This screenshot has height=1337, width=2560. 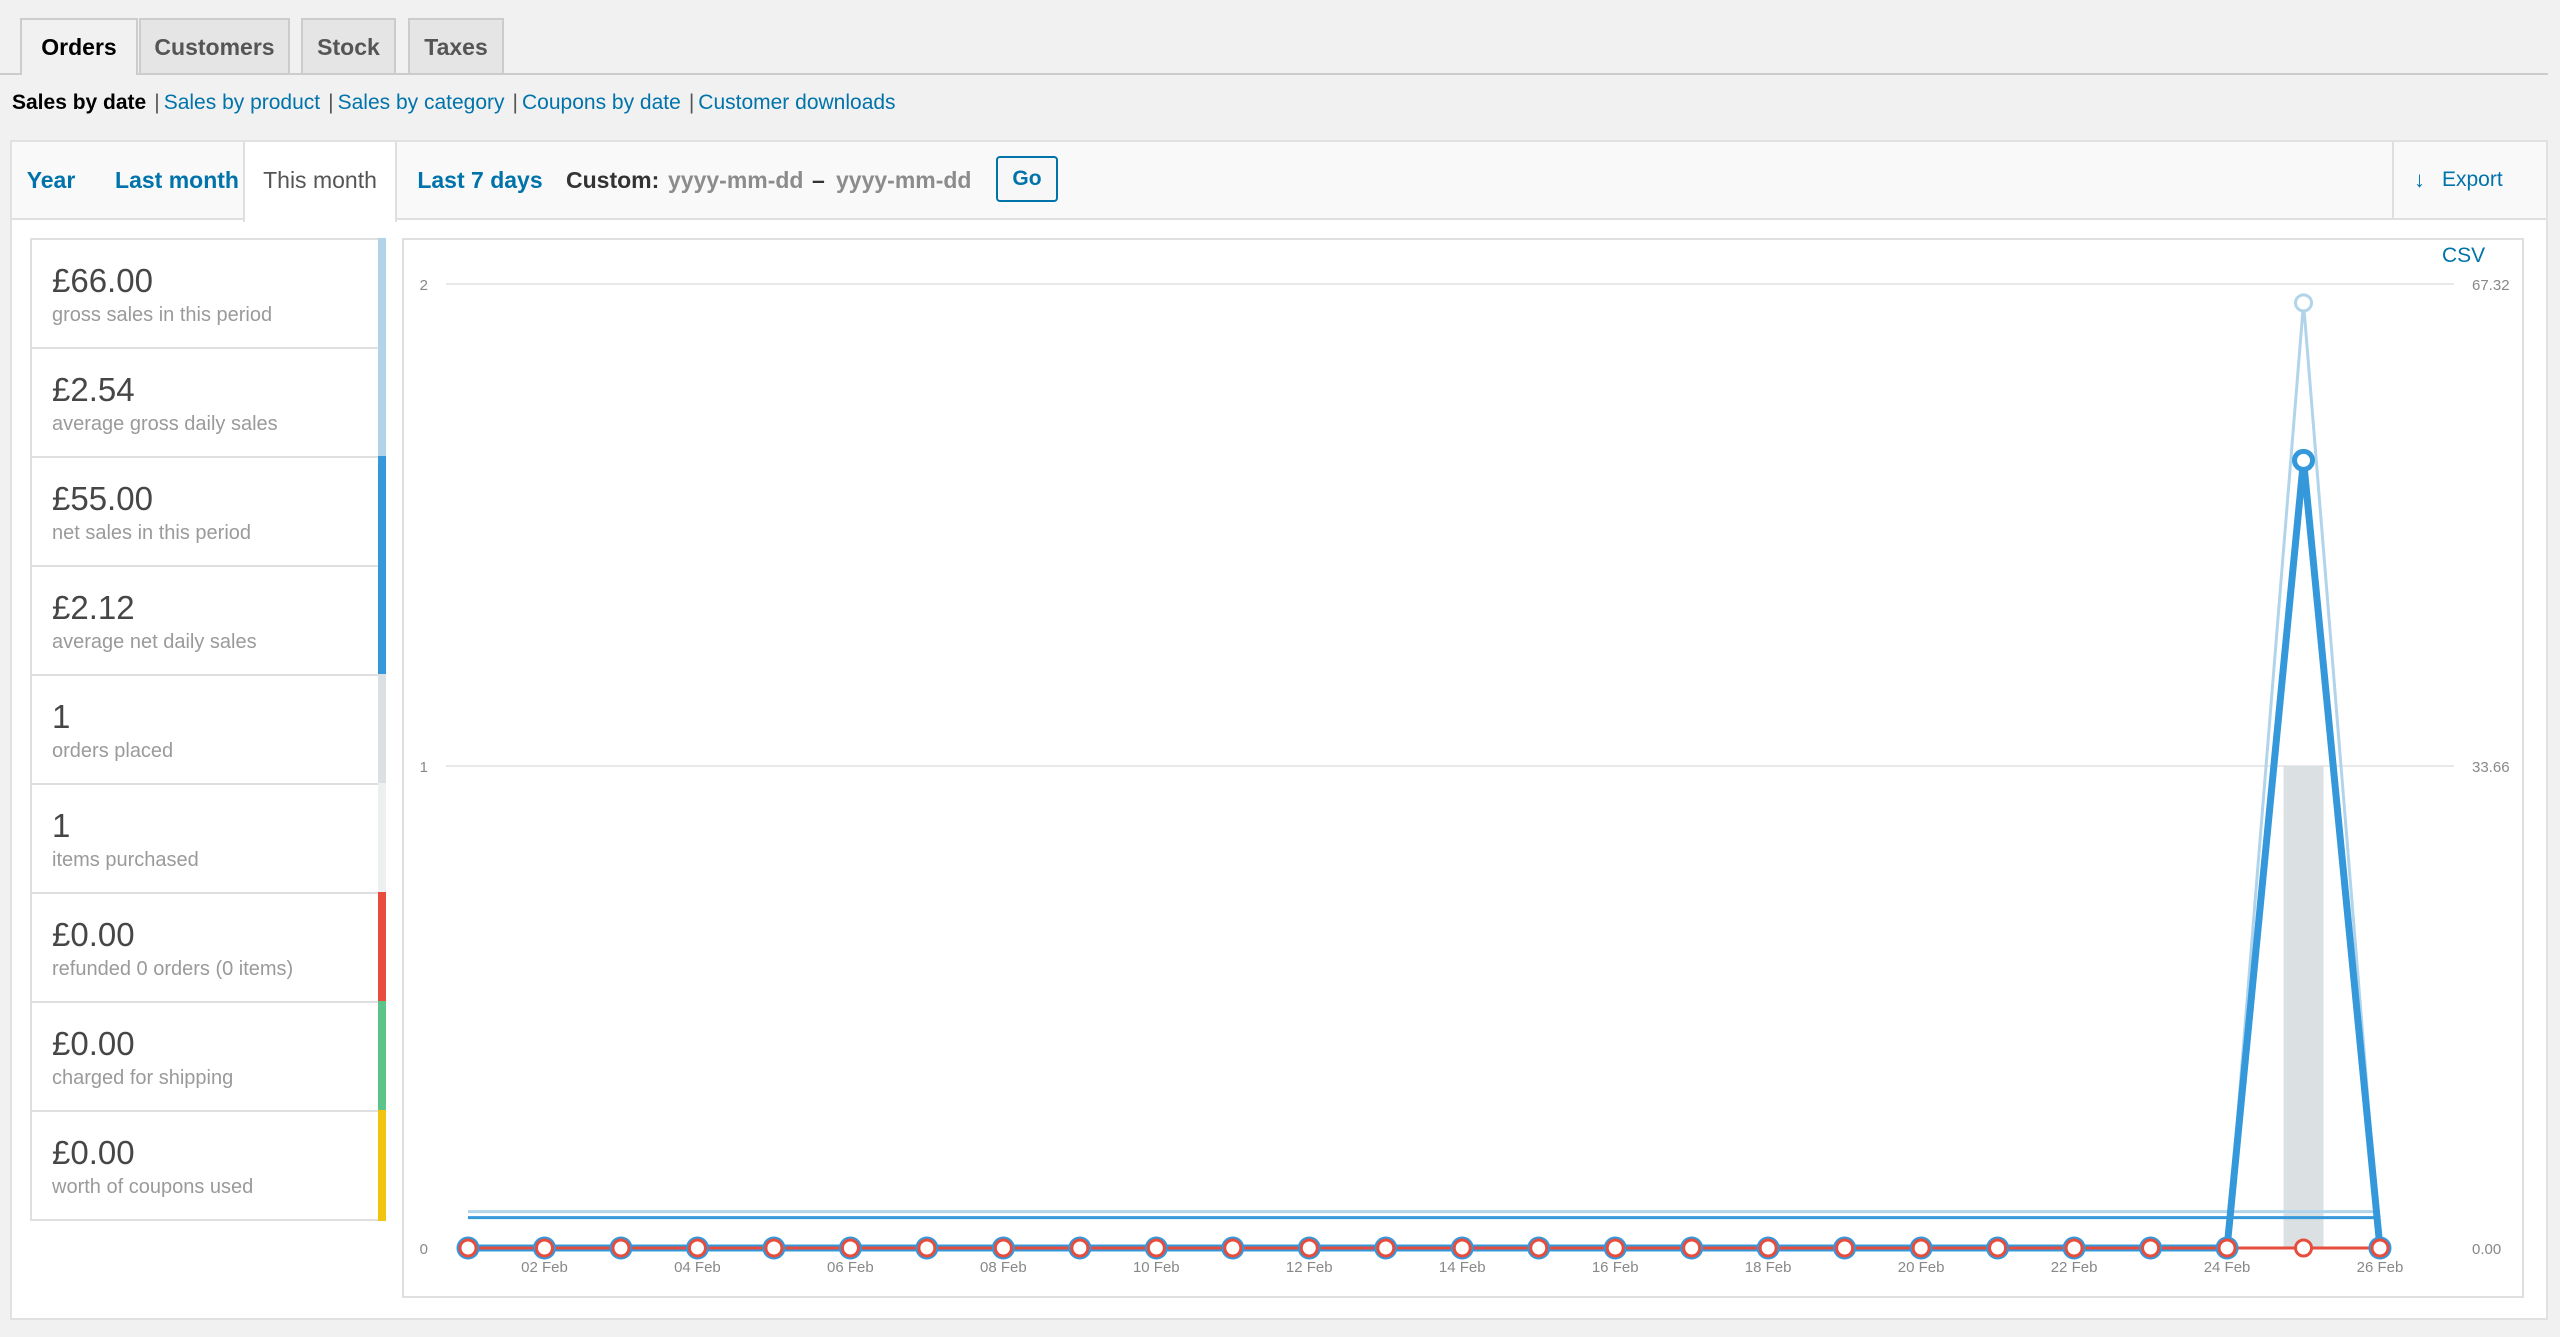 I want to click on legend-item: 1 orders placed, so click(x=208, y=729).